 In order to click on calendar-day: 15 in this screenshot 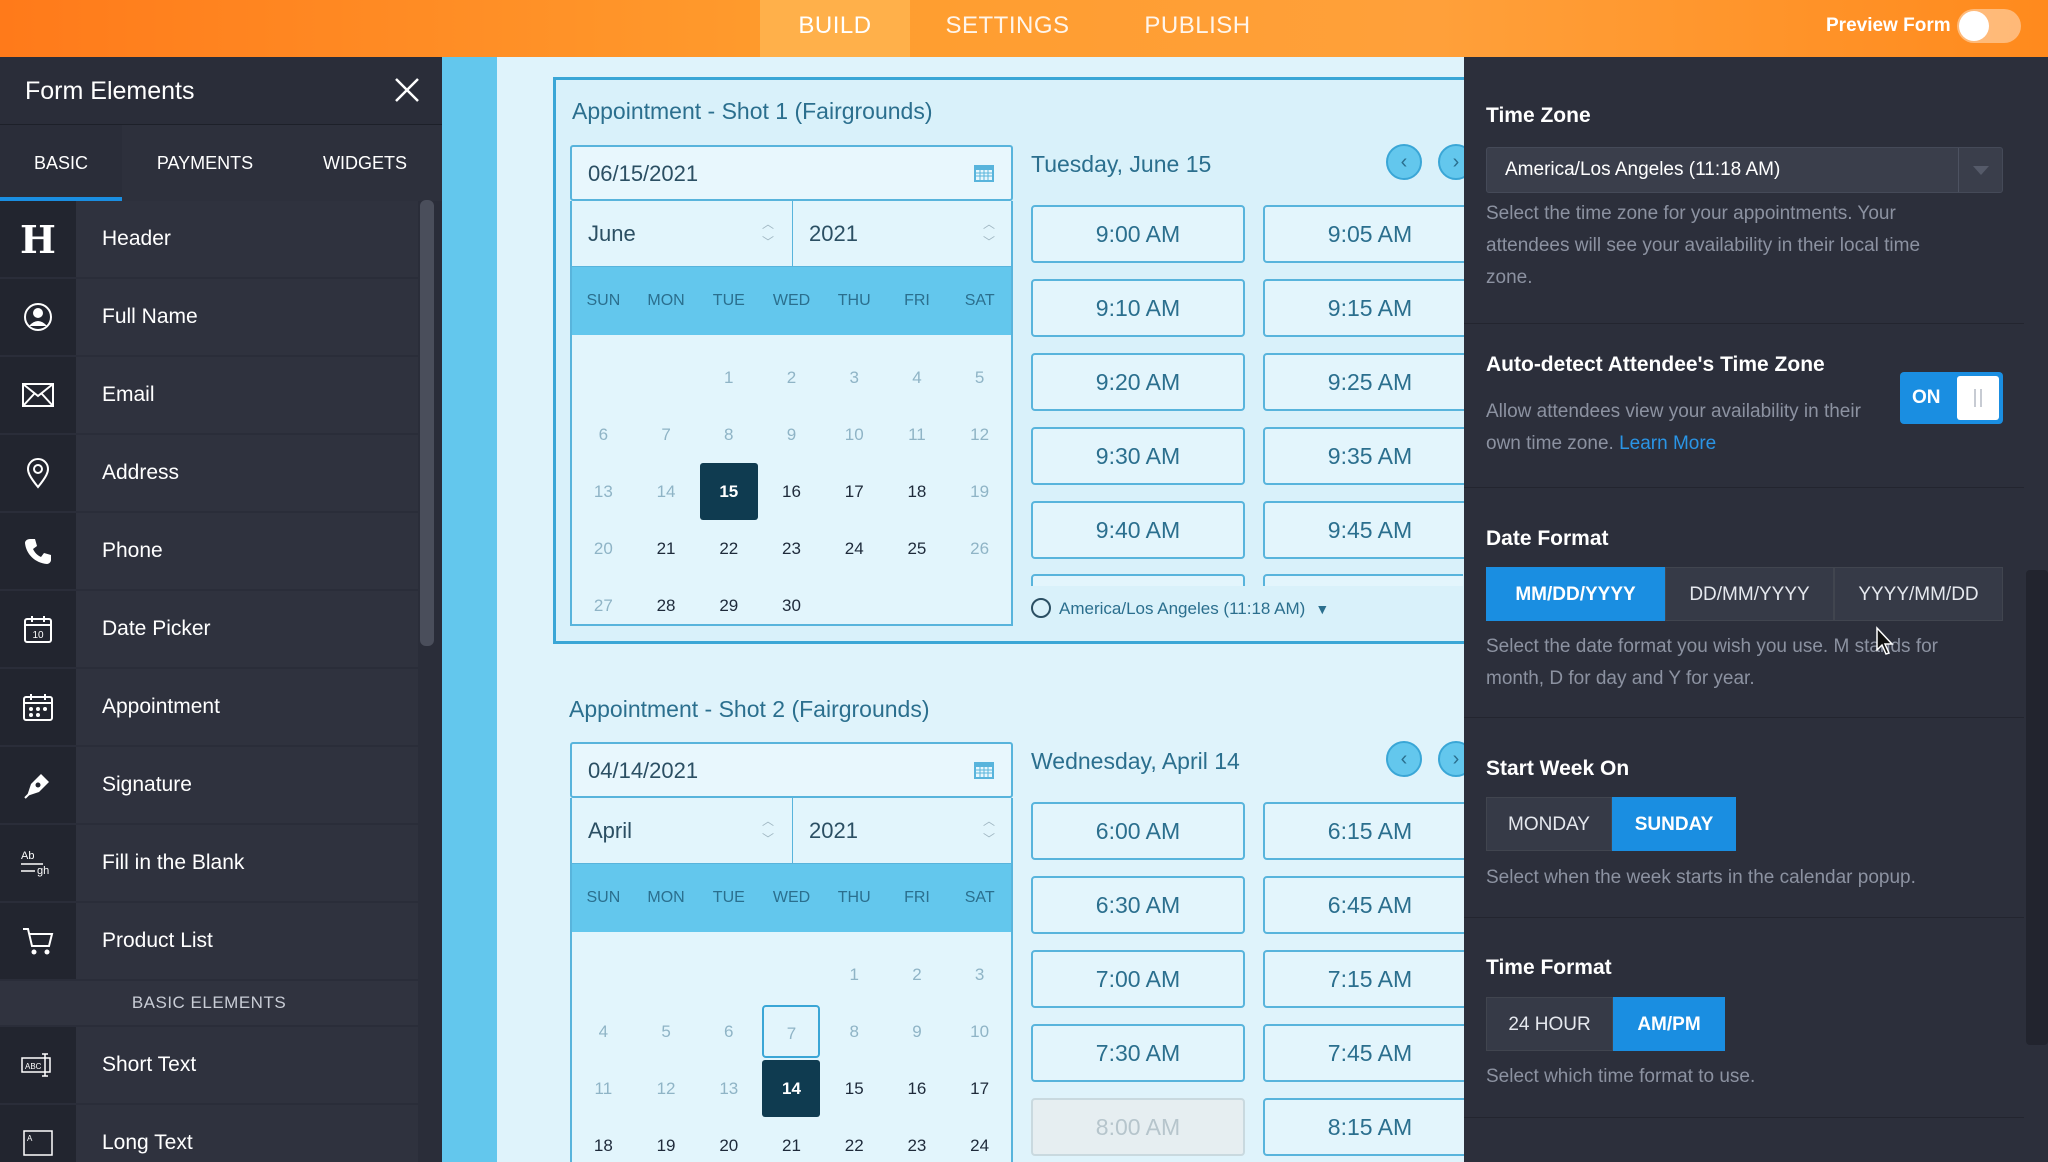, I will do `click(854, 1088)`.